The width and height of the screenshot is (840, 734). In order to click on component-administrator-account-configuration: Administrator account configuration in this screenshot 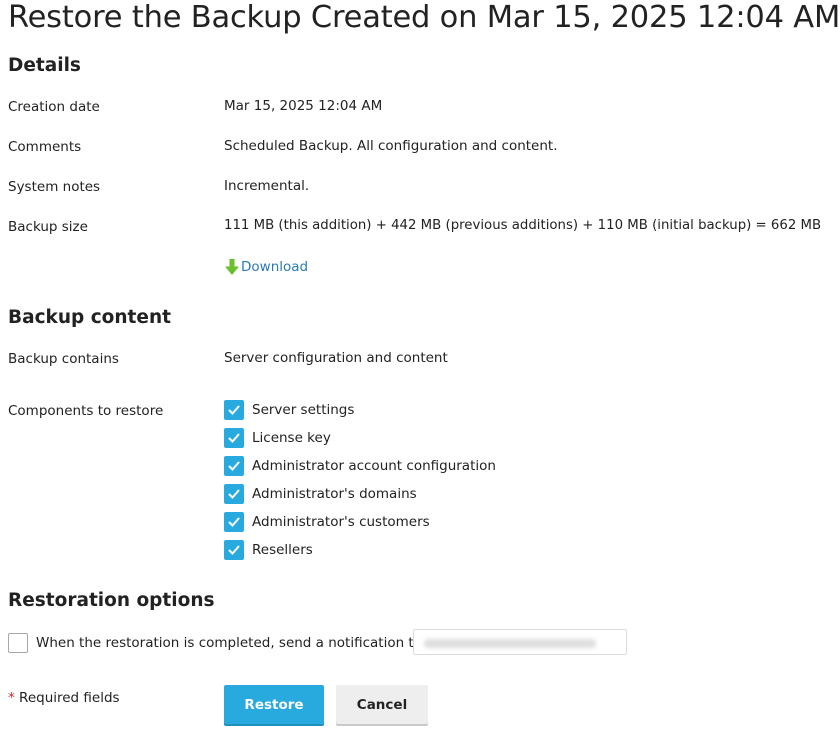, I will do `click(360, 466)`.